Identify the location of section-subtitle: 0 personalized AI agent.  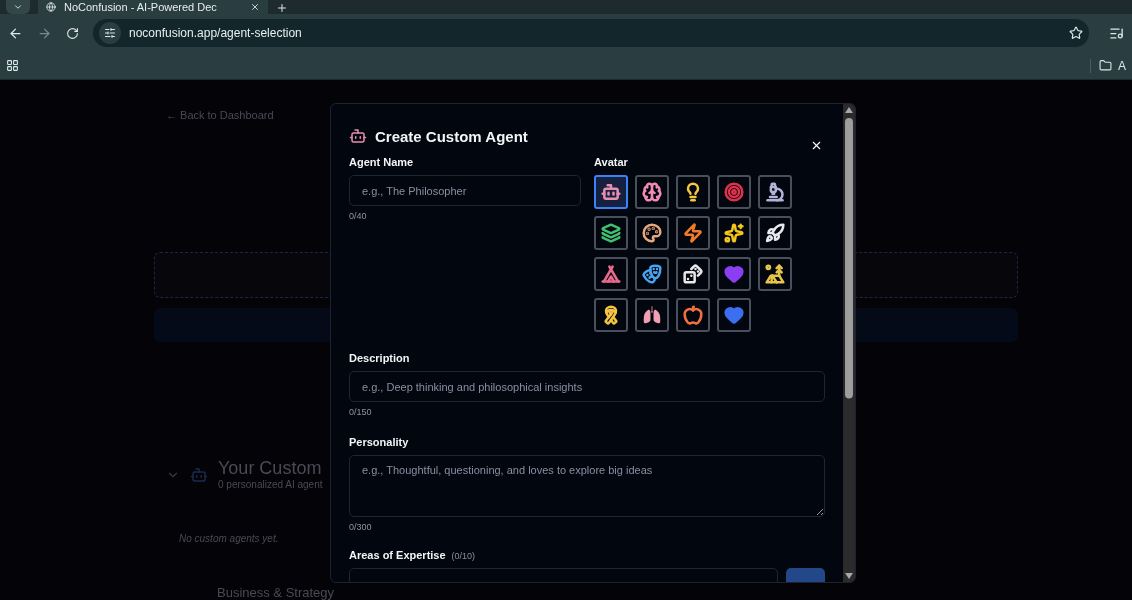
(270, 485).